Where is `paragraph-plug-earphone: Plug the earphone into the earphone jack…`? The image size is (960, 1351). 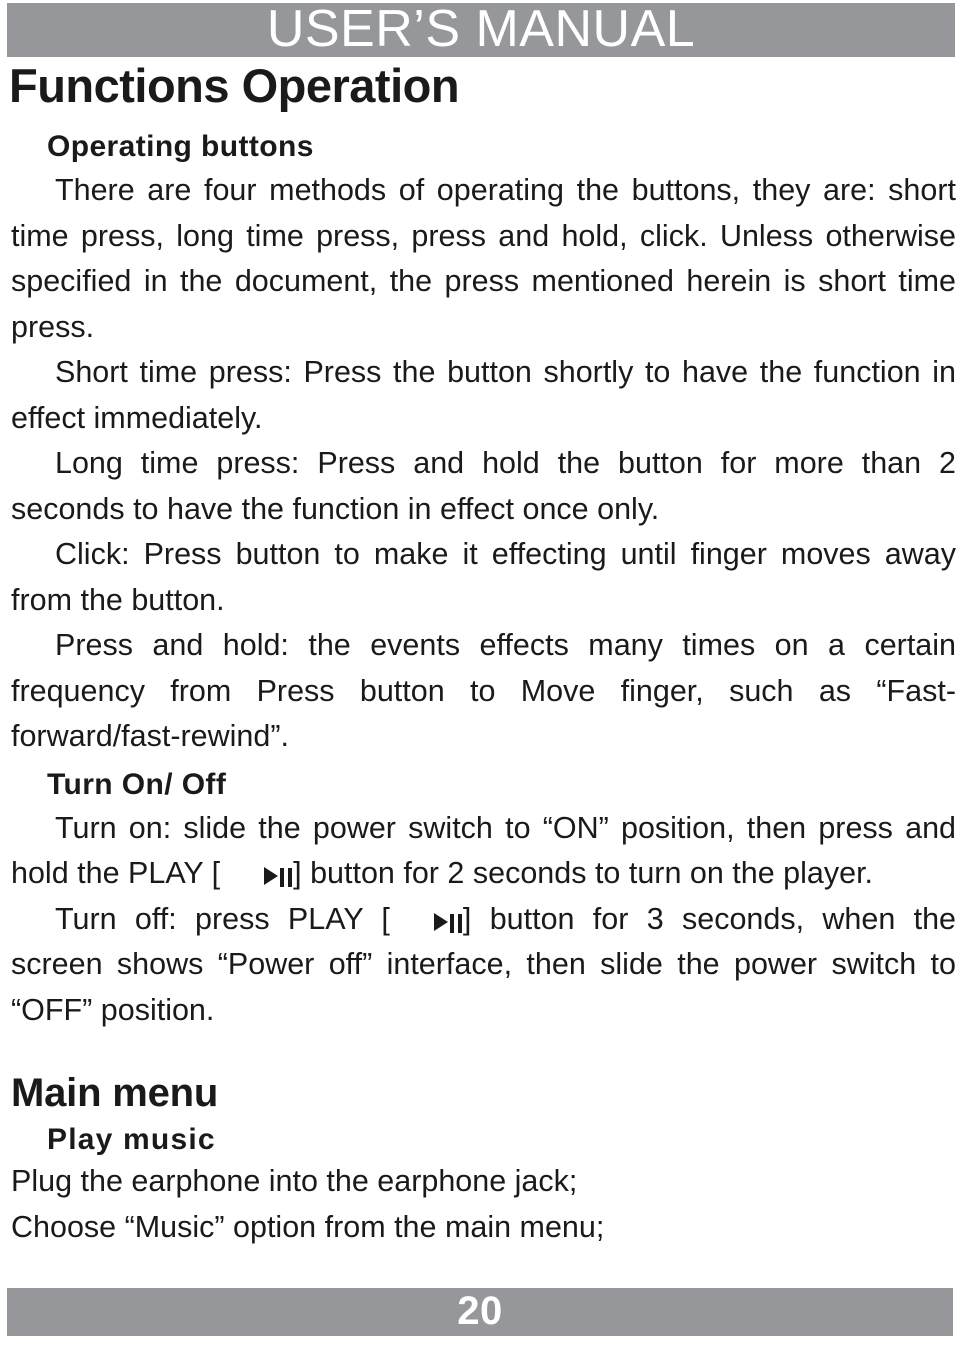
paragraph-plug-earphone: Plug the earphone into the earphone jack… is located at coordinates (294, 1181).